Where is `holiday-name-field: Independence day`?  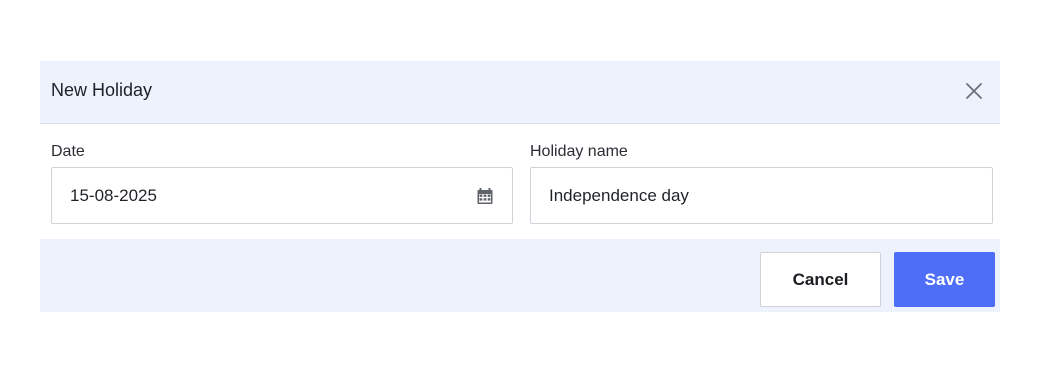 holiday-name-field: Independence day is located at coordinates (761, 195).